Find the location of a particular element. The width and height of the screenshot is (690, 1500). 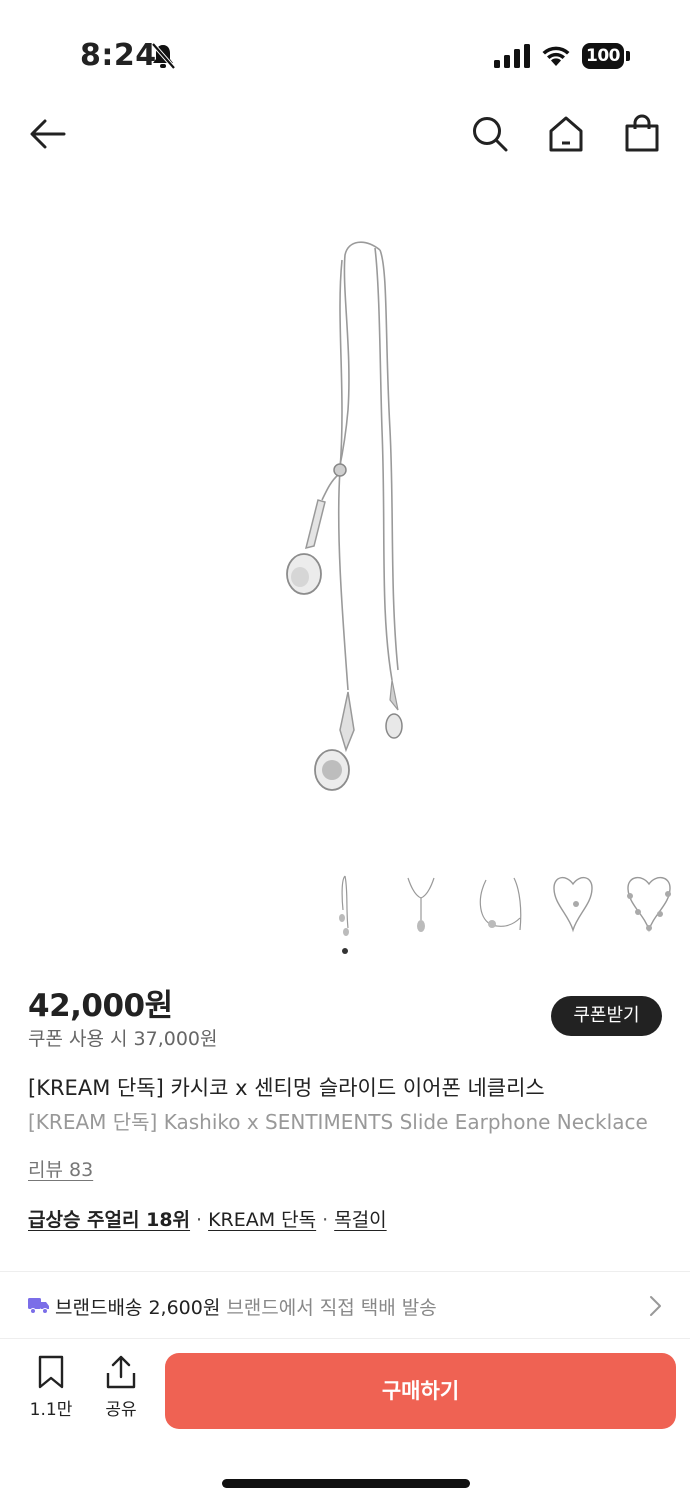

bookmark-count: 1.1만 is located at coordinates (51, 1410).